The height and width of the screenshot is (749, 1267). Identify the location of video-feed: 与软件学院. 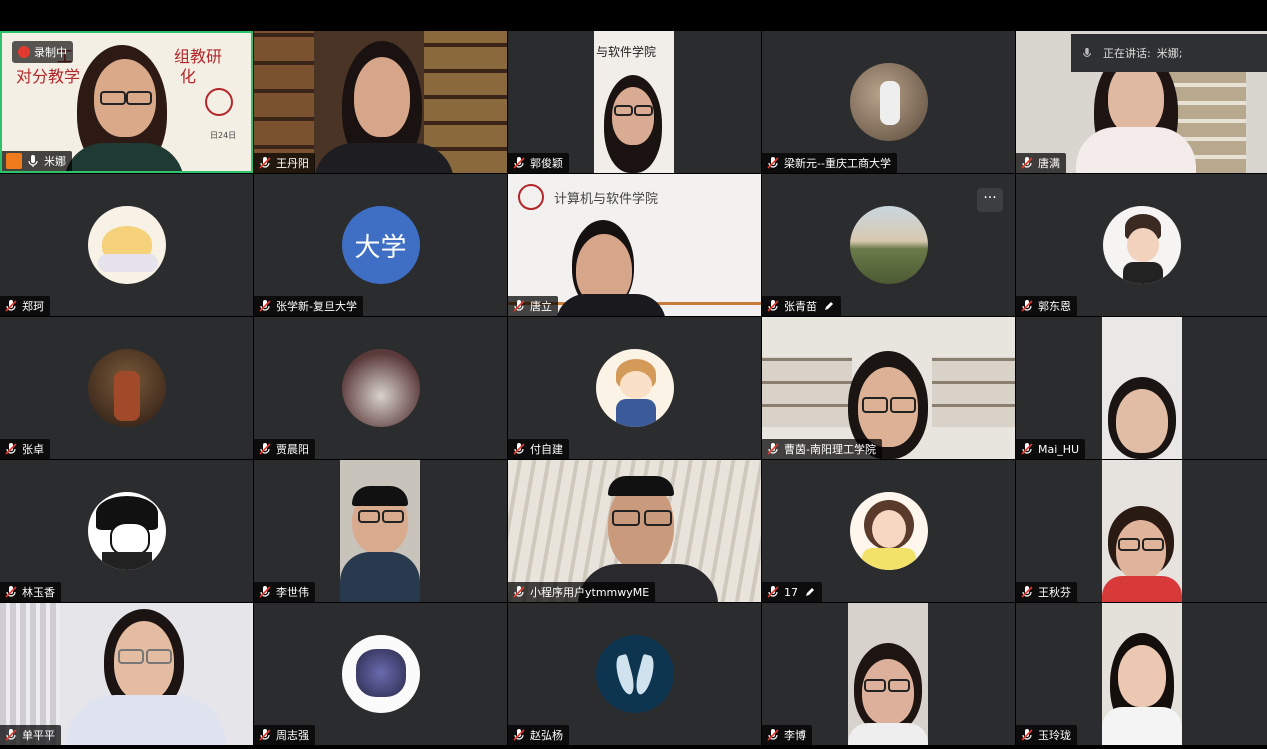
(634, 102).